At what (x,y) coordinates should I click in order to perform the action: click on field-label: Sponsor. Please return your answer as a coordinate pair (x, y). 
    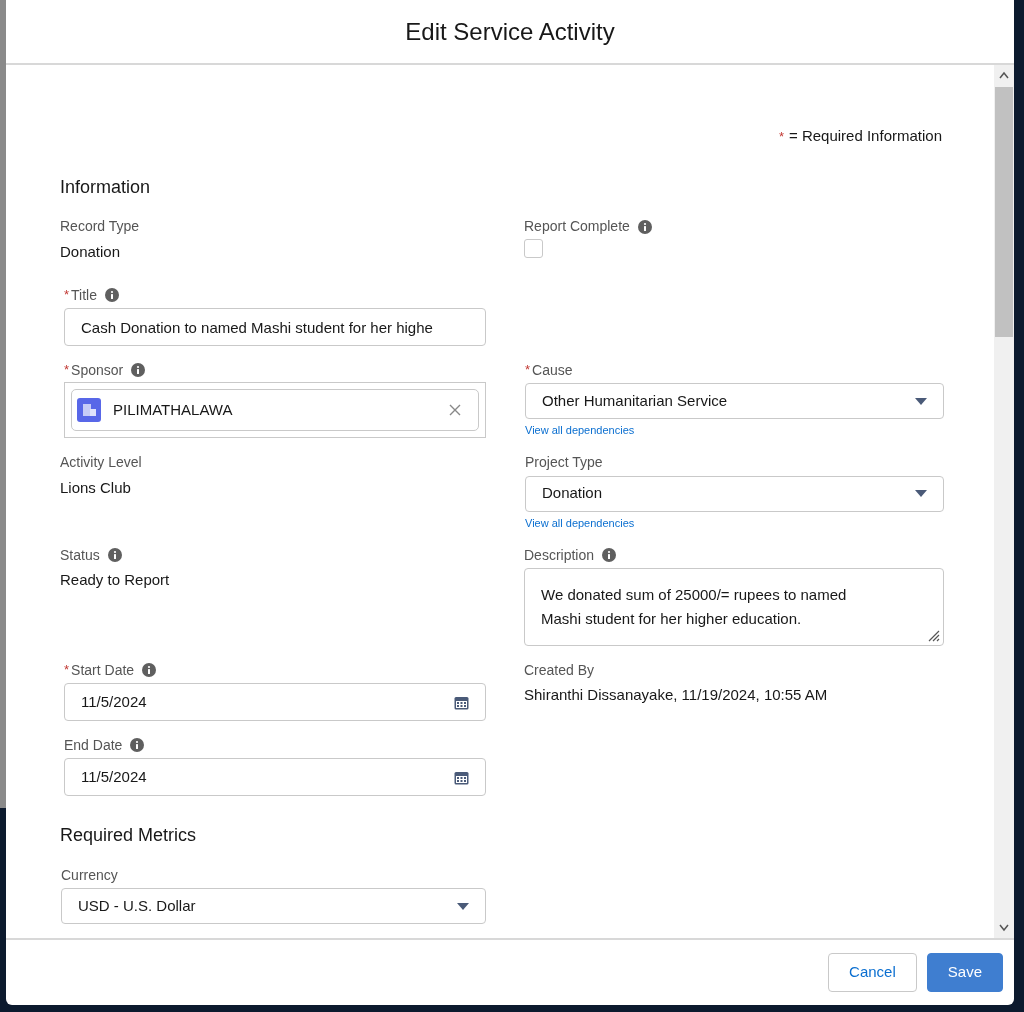
    Looking at the image, I should click on (97, 370).